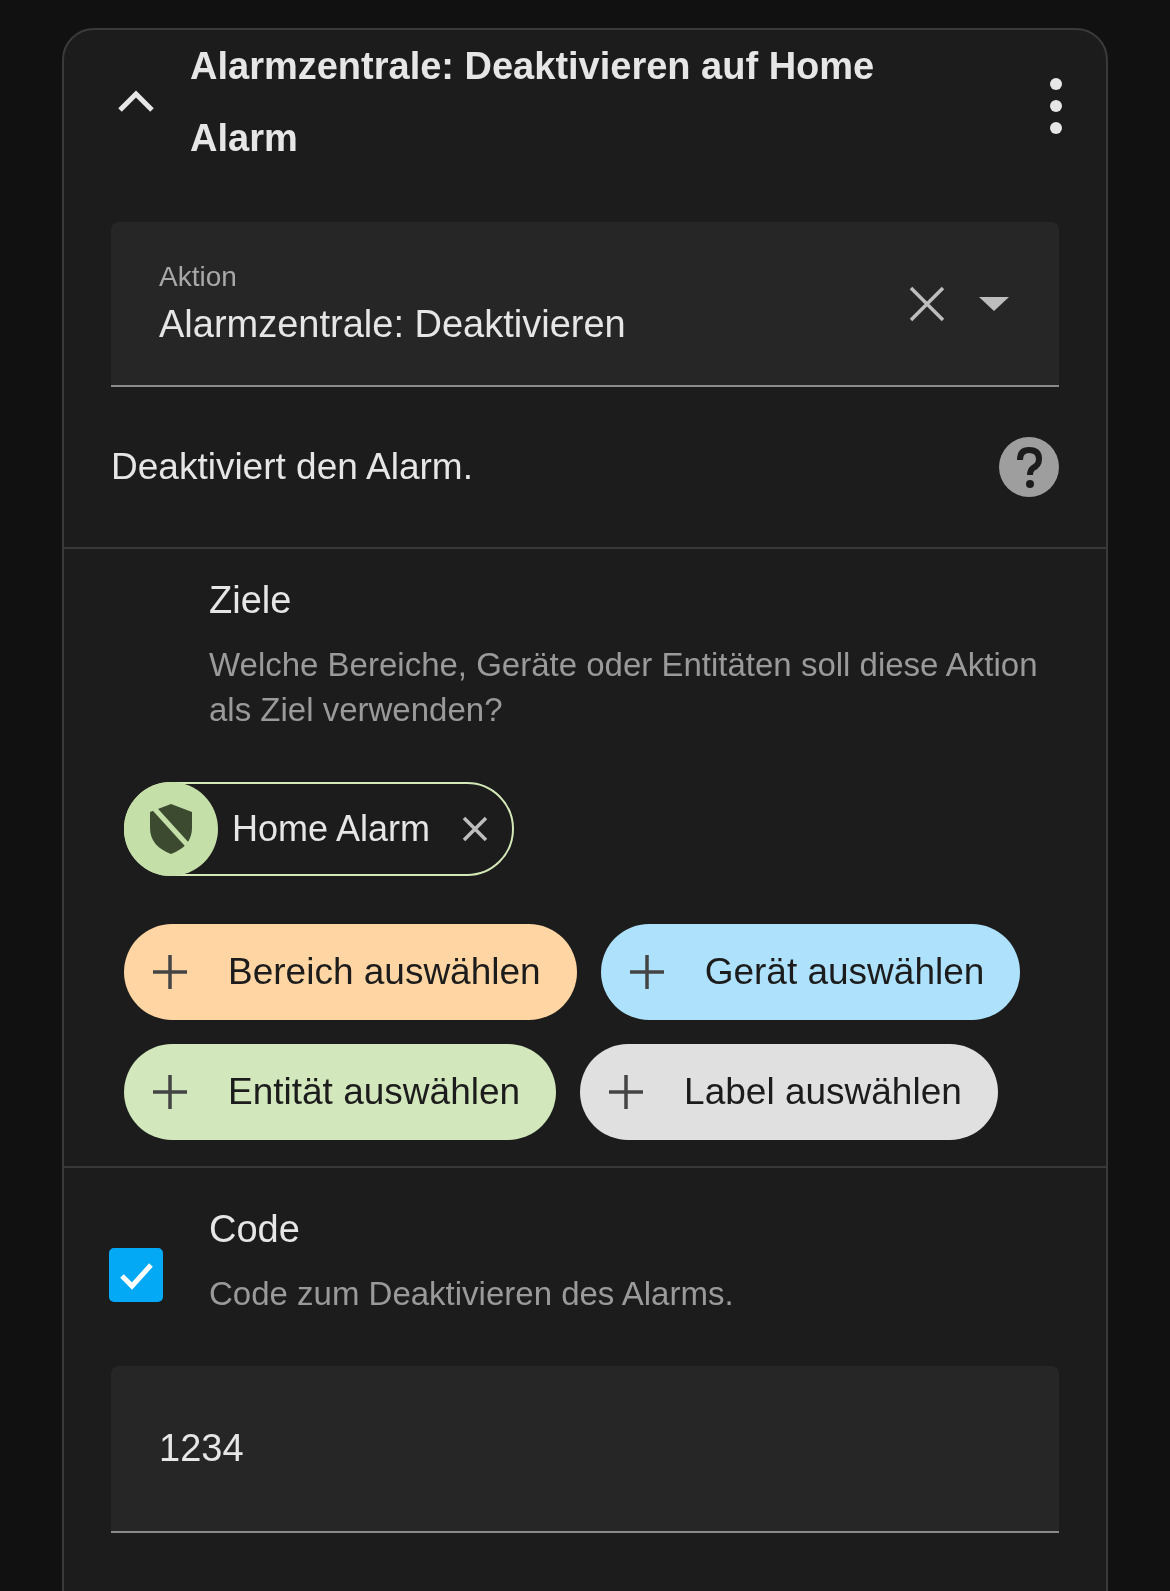  I want to click on section-title: Ziele, so click(251, 600).